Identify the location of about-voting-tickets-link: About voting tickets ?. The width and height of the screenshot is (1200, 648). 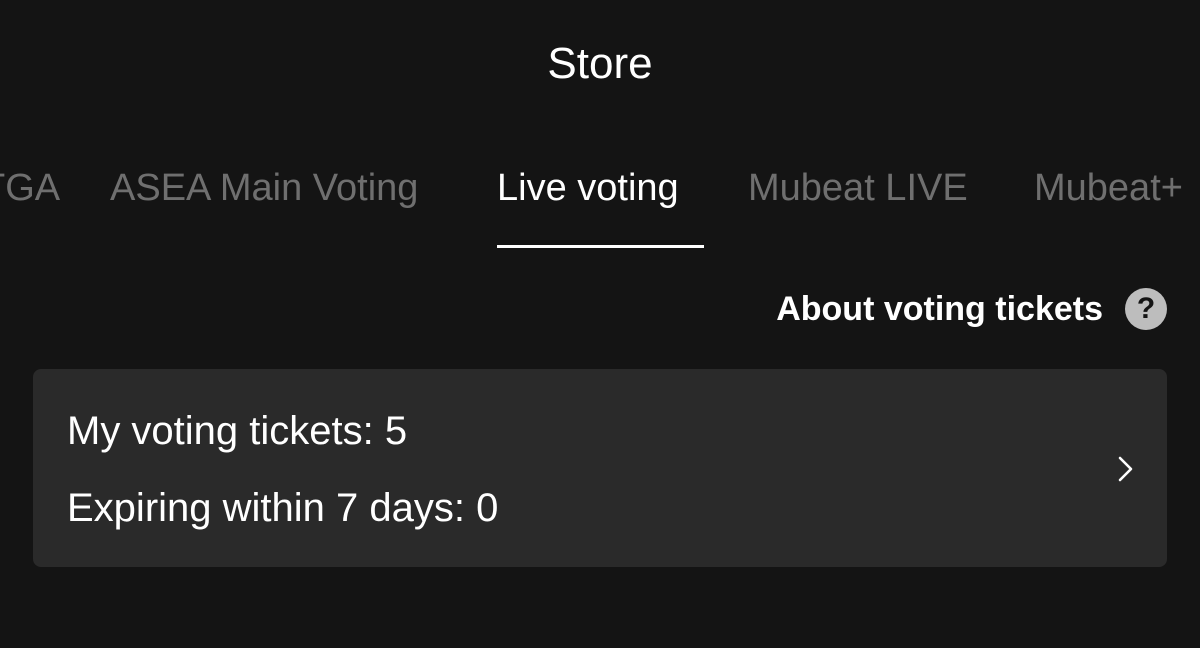
(971, 309).